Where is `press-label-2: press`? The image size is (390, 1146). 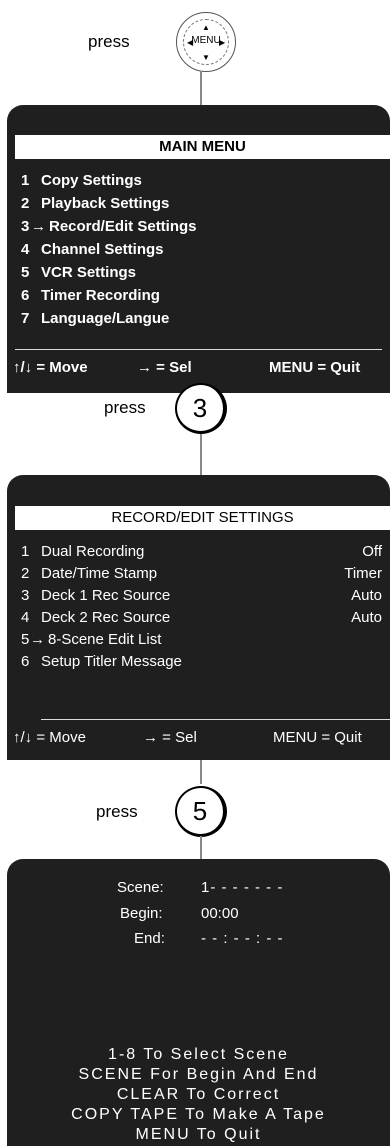
press-label-2: press is located at coordinates (125, 407).